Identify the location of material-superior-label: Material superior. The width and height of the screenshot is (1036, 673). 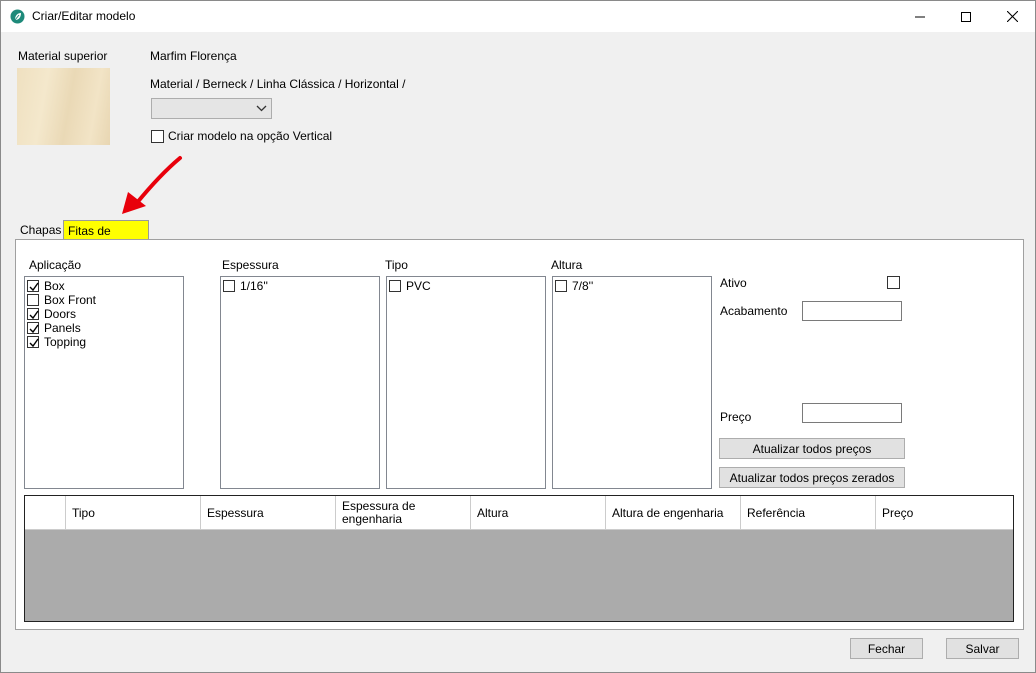
(63, 56).